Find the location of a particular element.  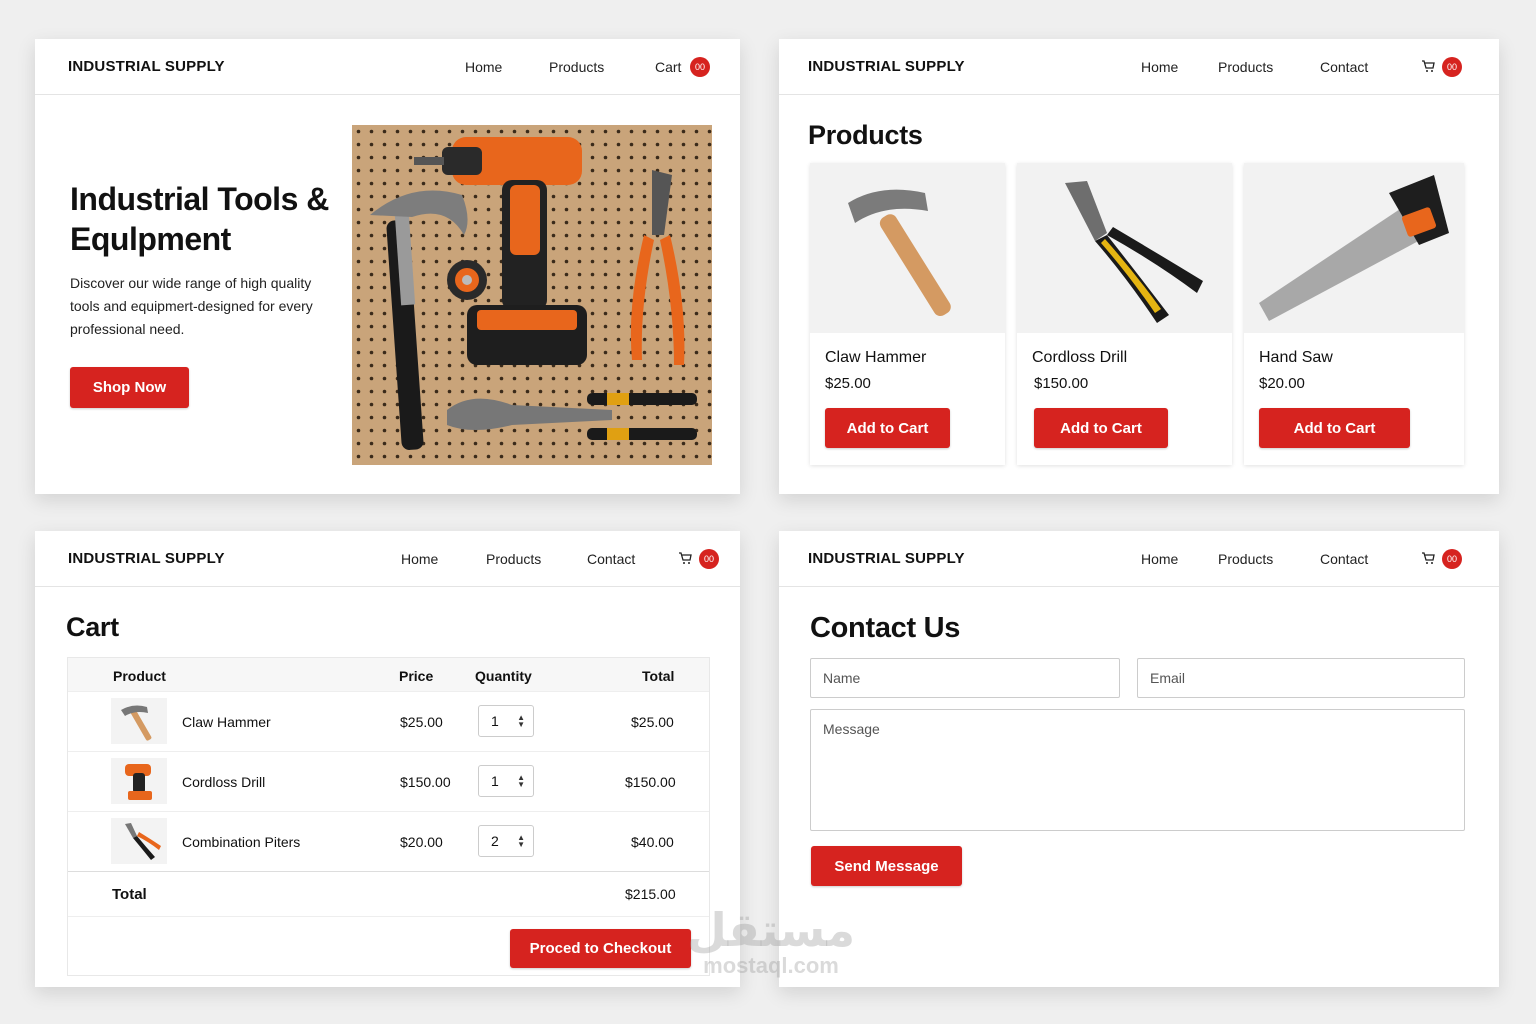

saw-icon is located at coordinates (1354, 248).